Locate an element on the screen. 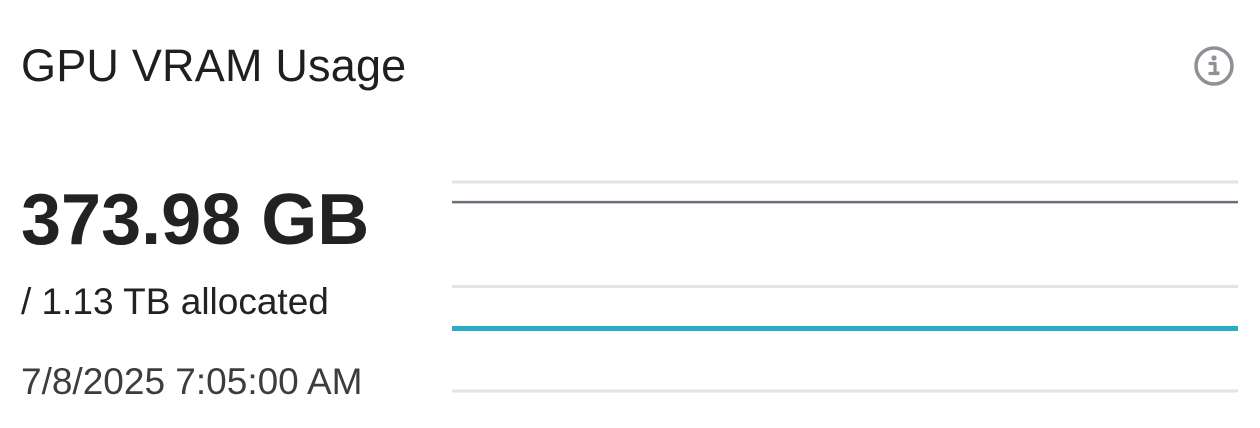 The image size is (1260, 428). card-title: GPU VRAM Usage is located at coordinates (214, 65).